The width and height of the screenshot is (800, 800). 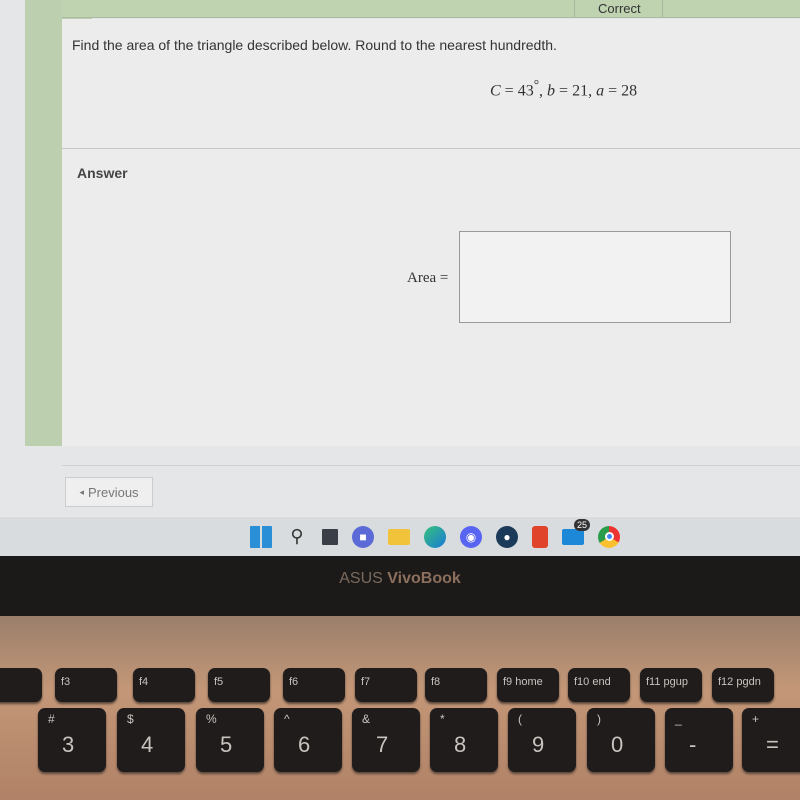 I want to click on status-correct: Correct, so click(x=619, y=8).